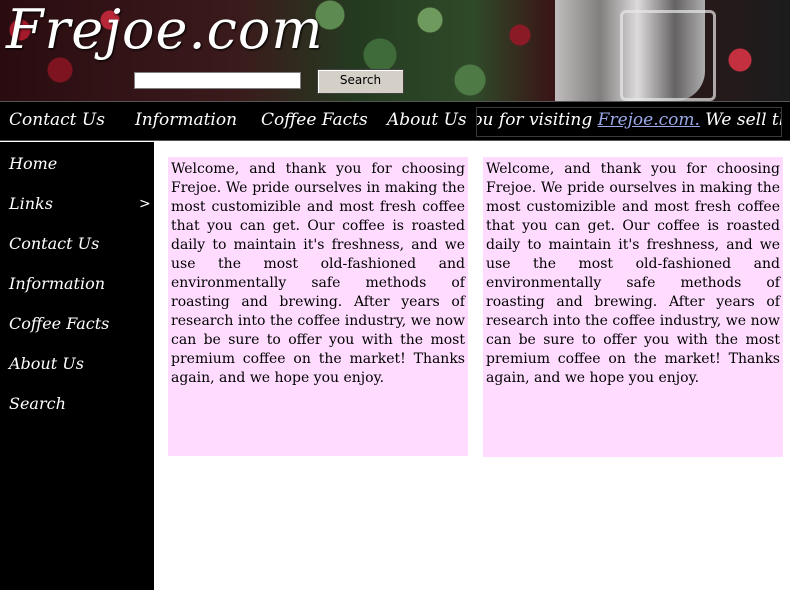 The height and width of the screenshot is (590, 790). I want to click on marquee-suffix: We sell the, so click(743, 120).